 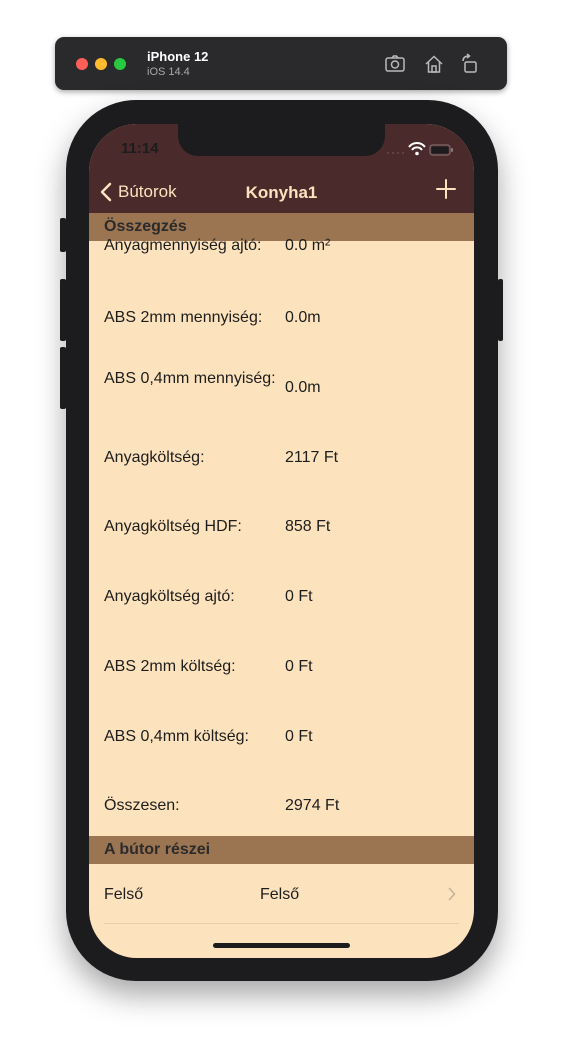 I want to click on summary-value: 858 Ft, so click(x=308, y=526).